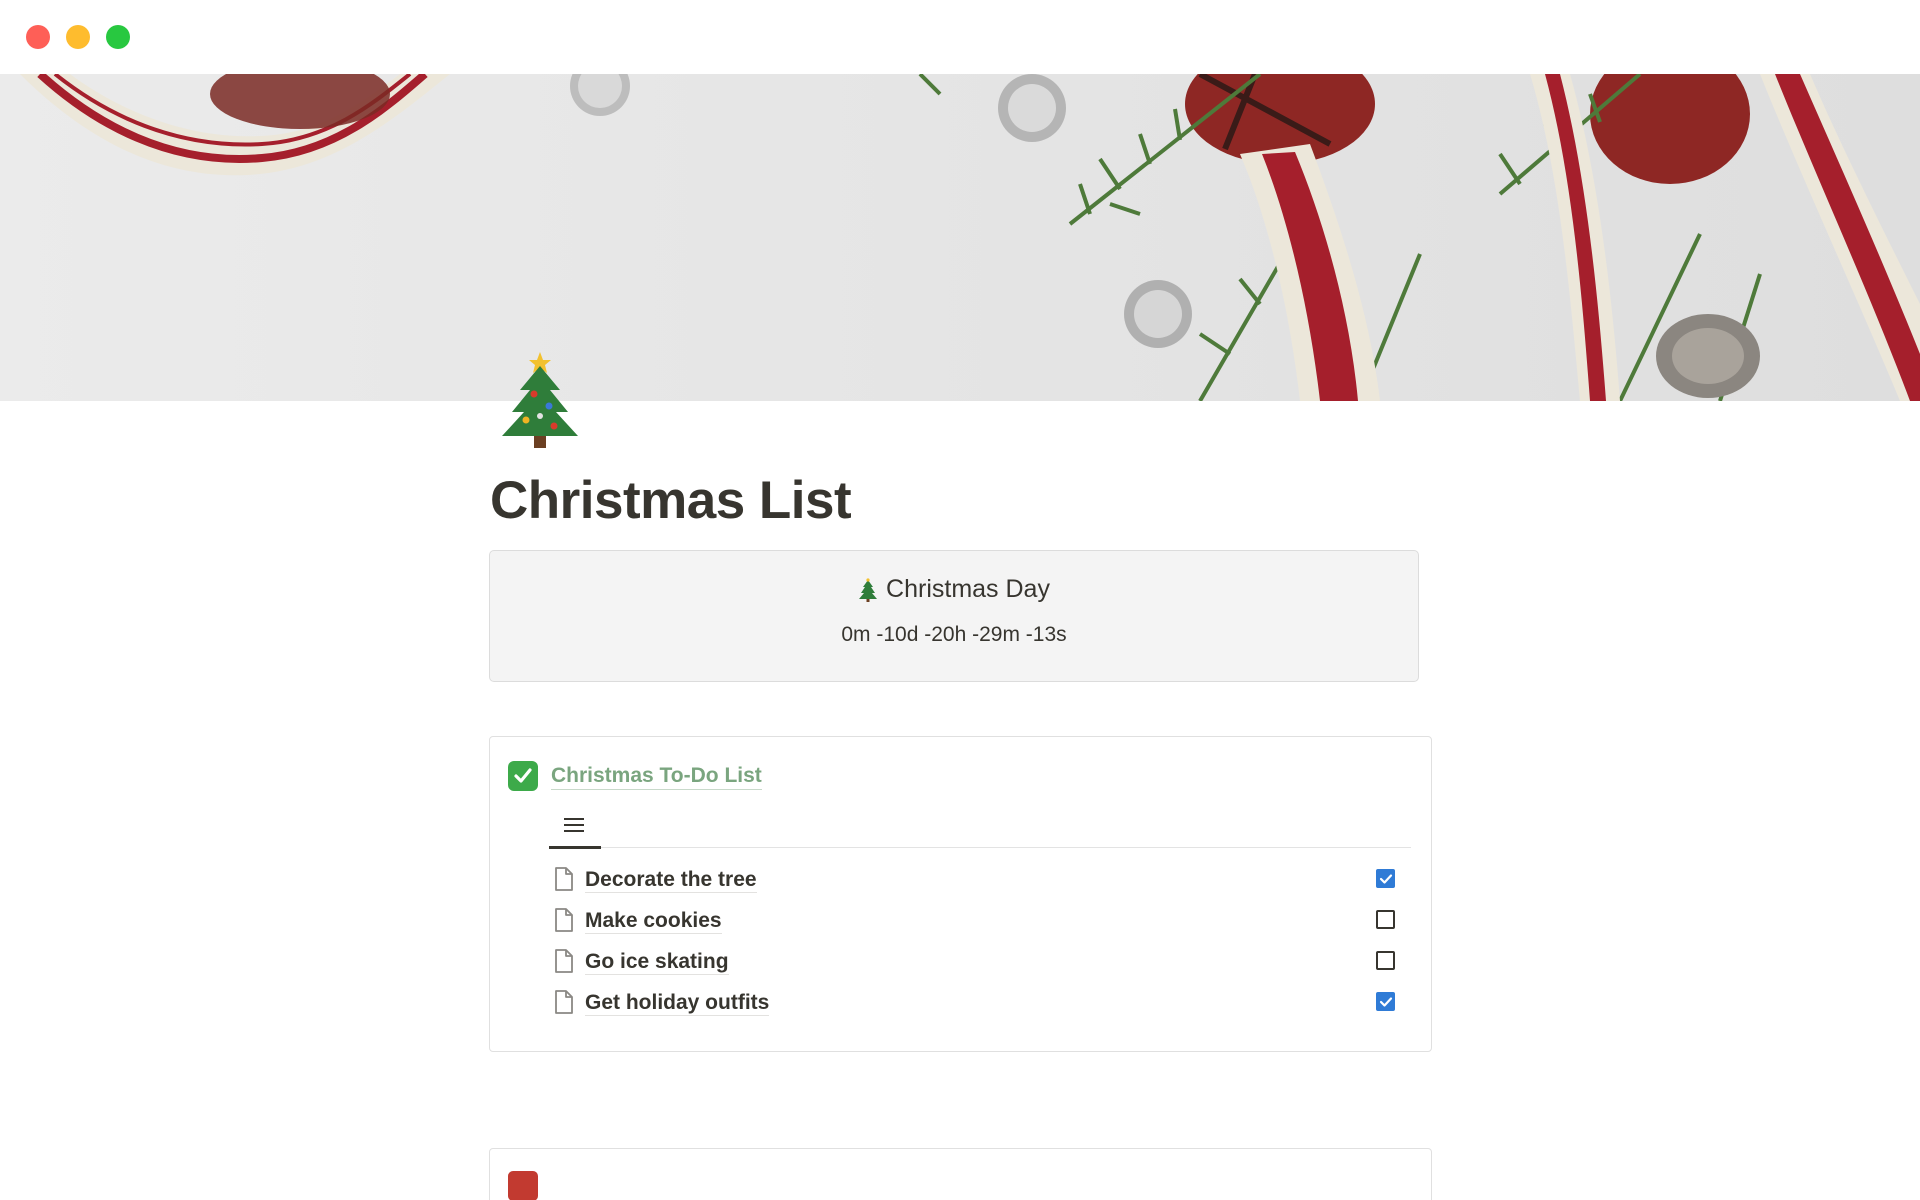  Describe the element at coordinates (960, 1174) in the screenshot. I see `gift-database` at that location.